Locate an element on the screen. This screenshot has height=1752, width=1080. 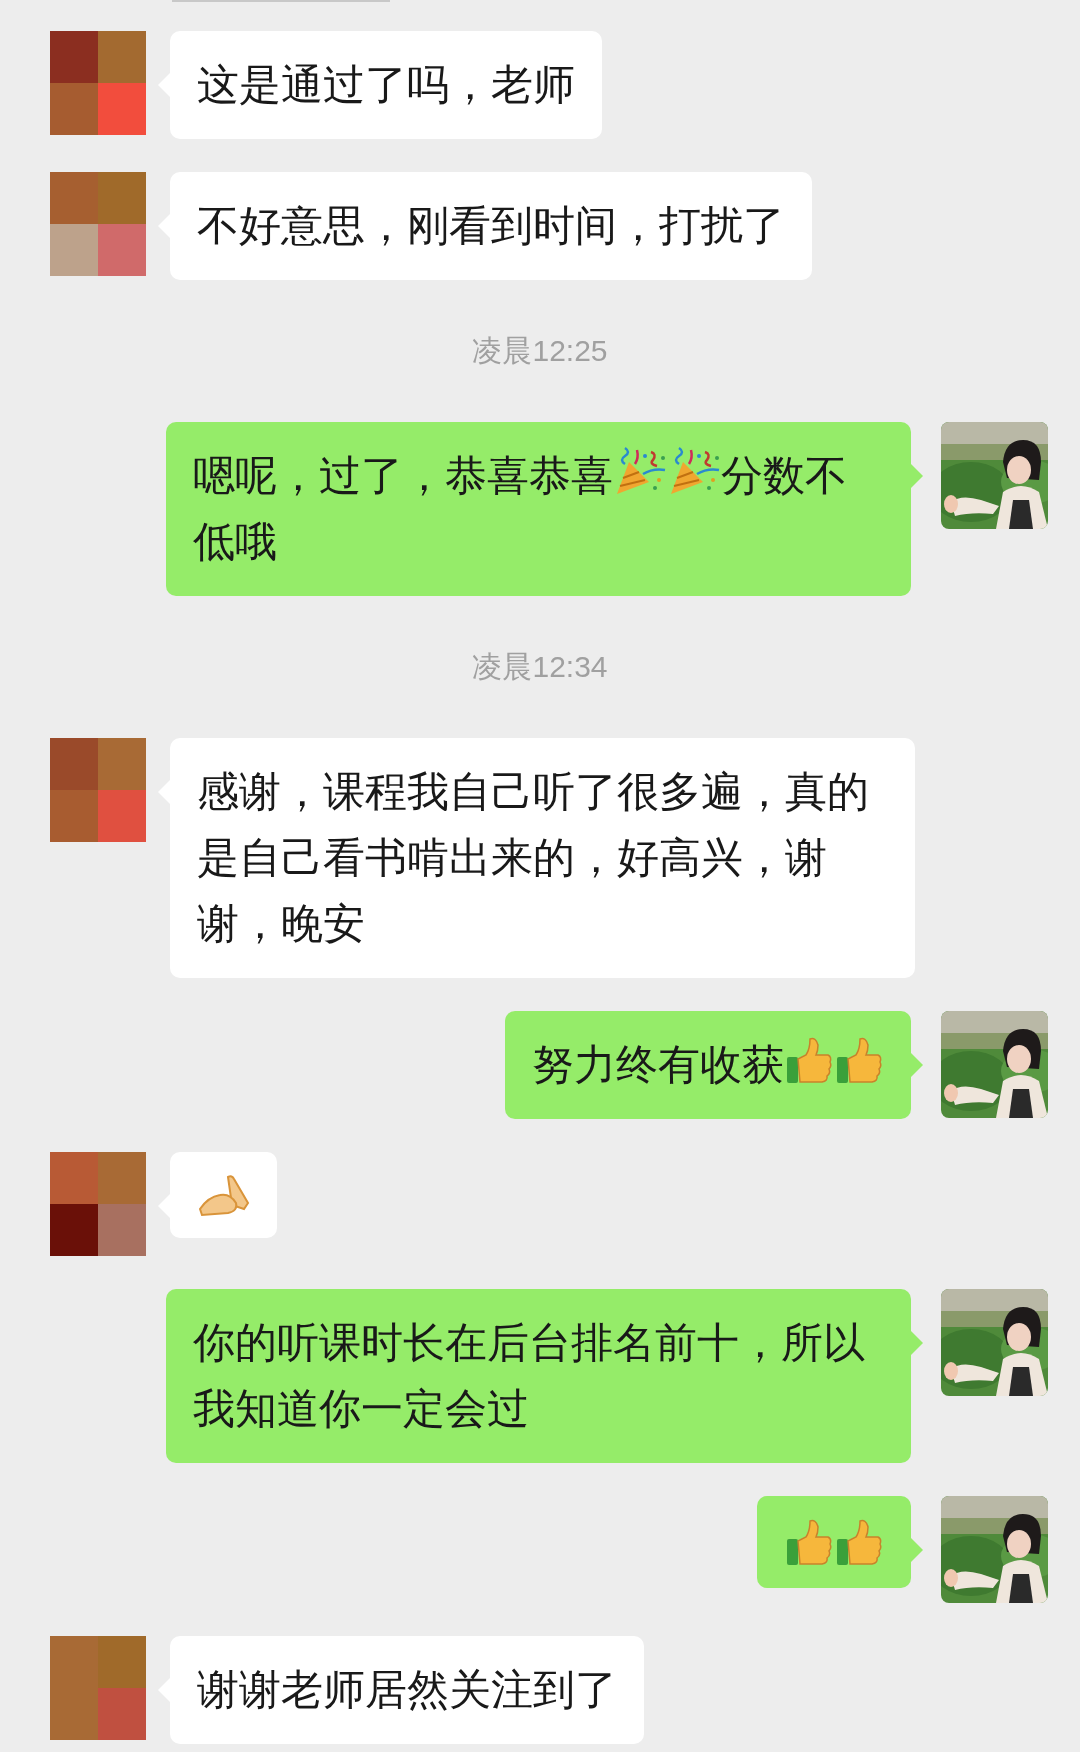
timestamp: 凌晨12:34 is located at coordinates (540, 667).